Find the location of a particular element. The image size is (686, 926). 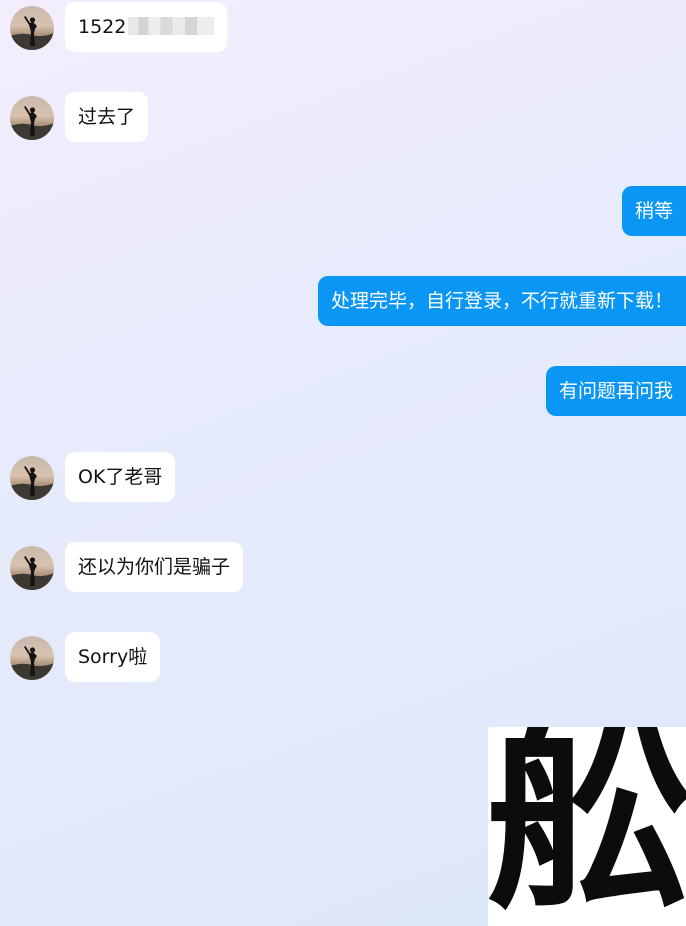

message-text: 1522 is located at coordinates (102, 27).